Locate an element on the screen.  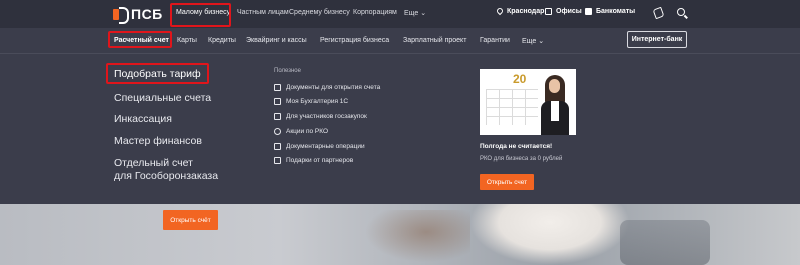
link-rko-promotions-label: Акции по РКО is located at coordinates (307, 131).